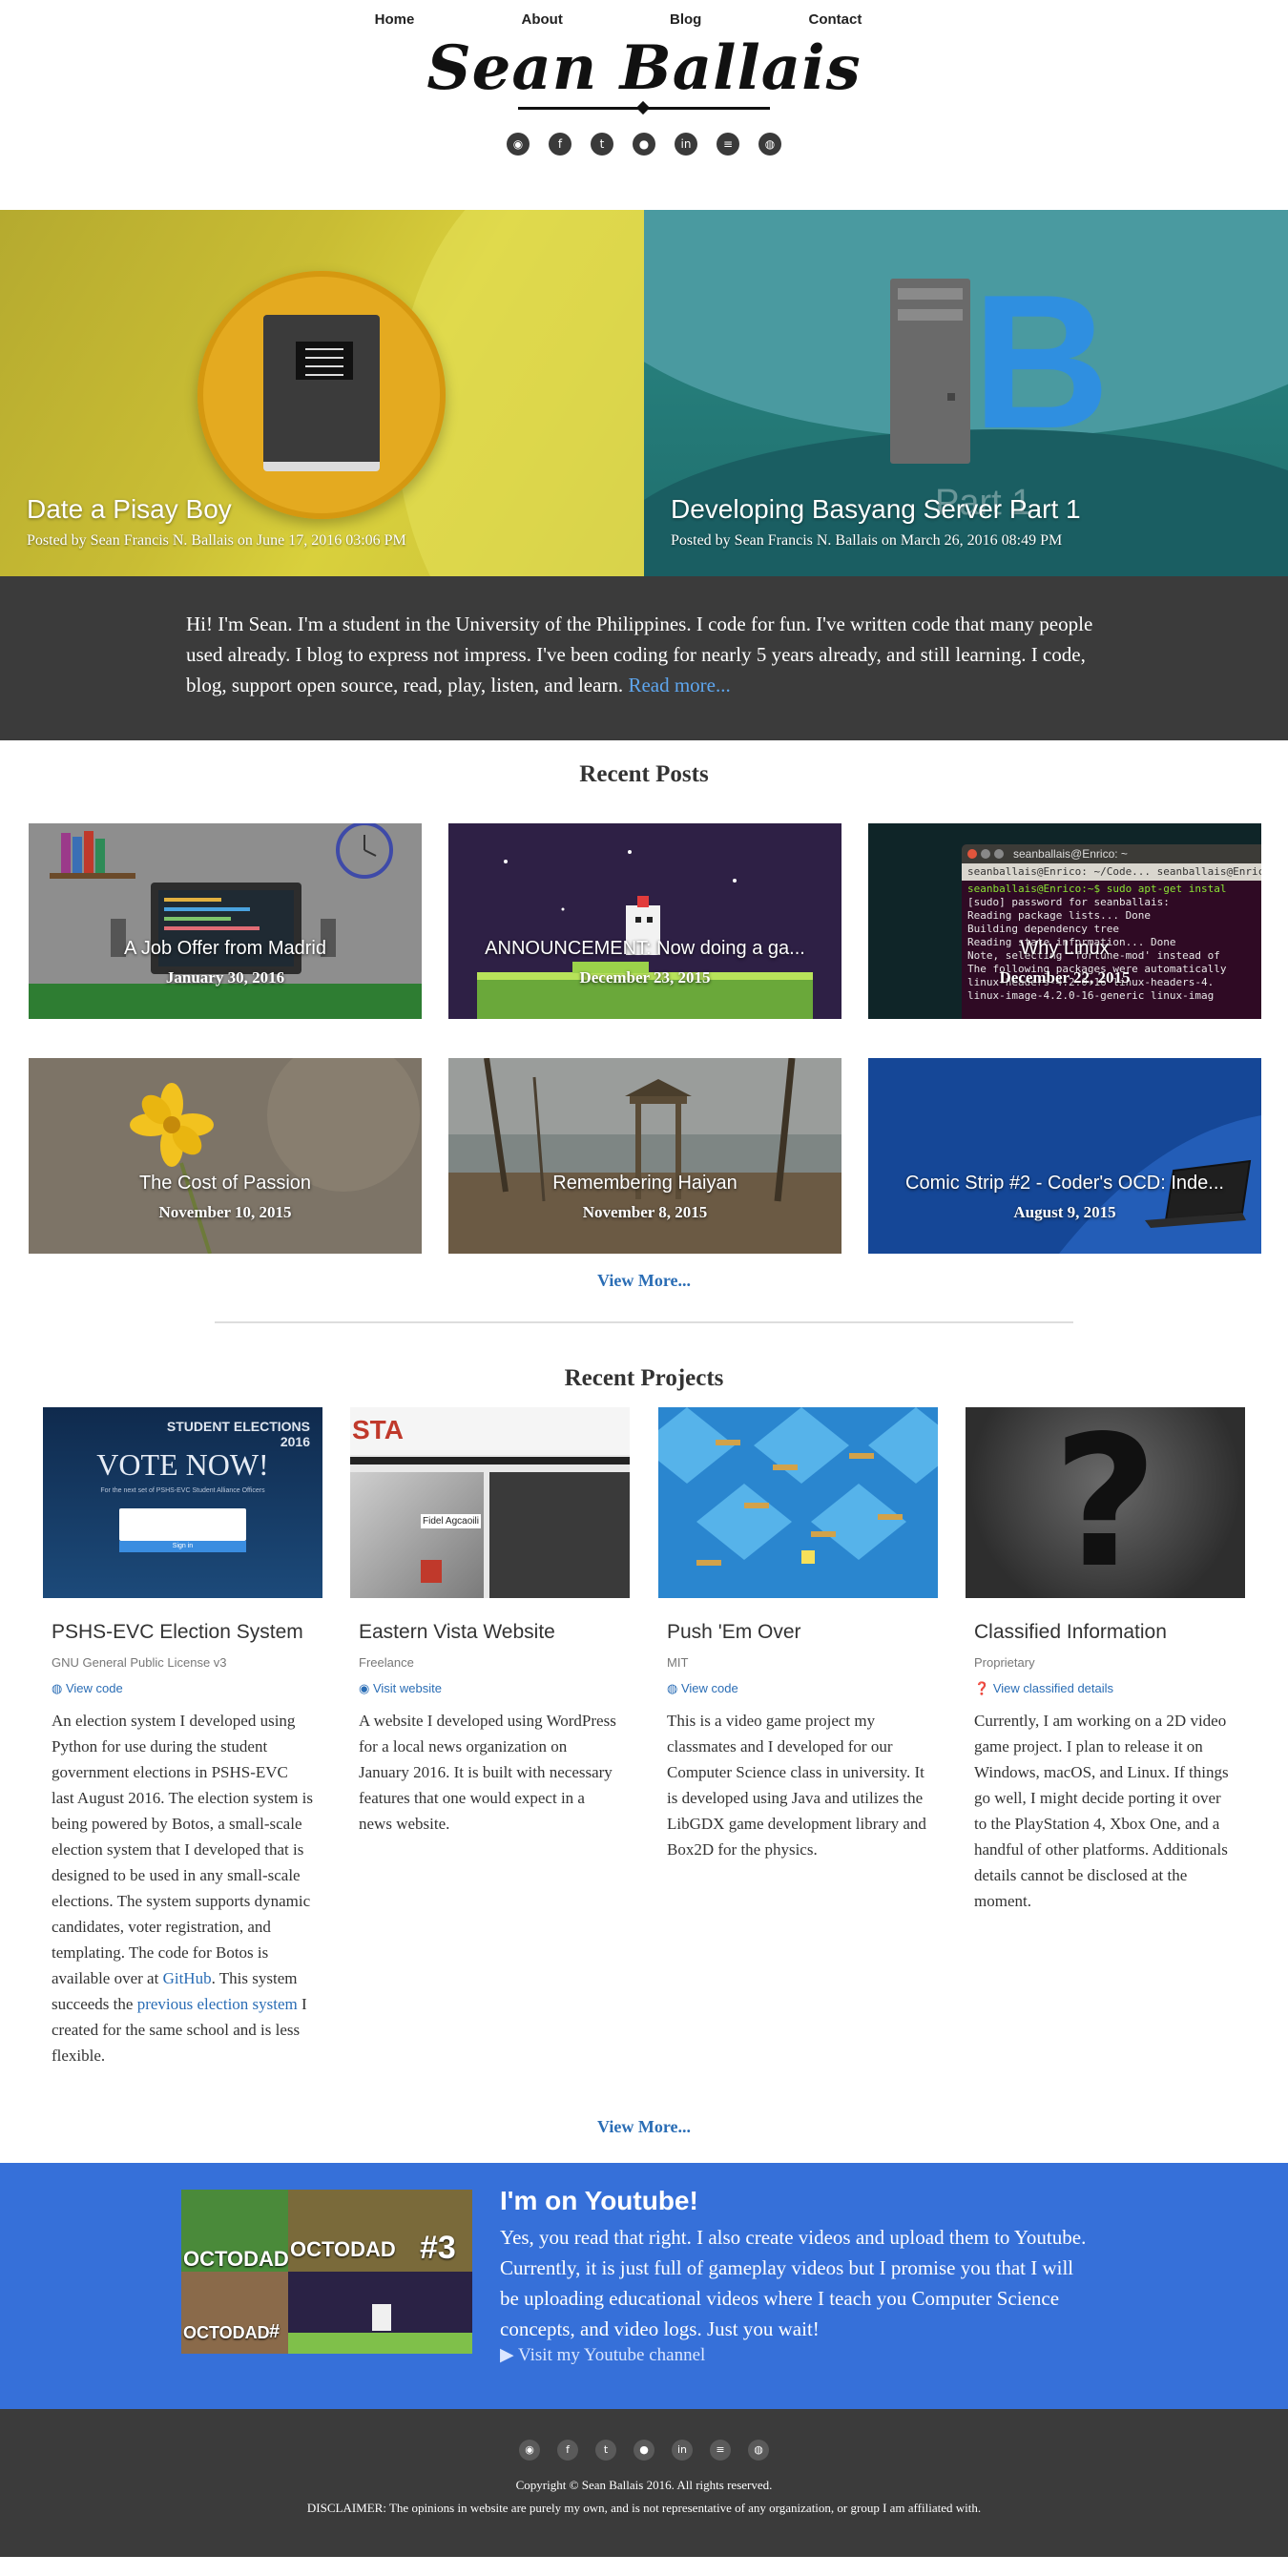 Image resolution: width=1288 pixels, height=2576 pixels. Describe the element at coordinates (438, 2248) in the screenshot. I see `thumbnail-text: #3` at that location.